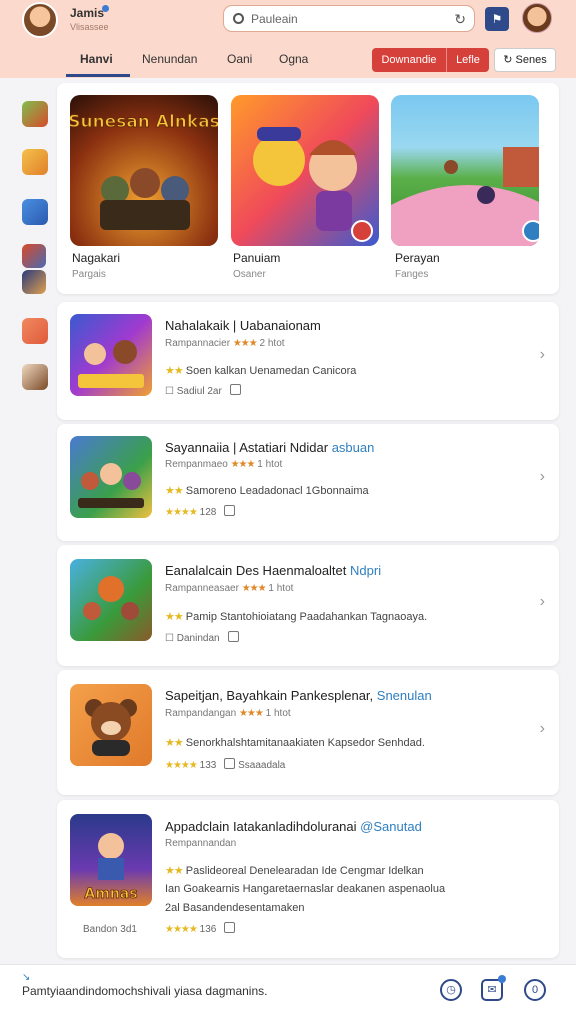  Describe the element at coordinates (144, 170) in the screenshot. I see `featured-image: Sunesan Alnkas` at that location.